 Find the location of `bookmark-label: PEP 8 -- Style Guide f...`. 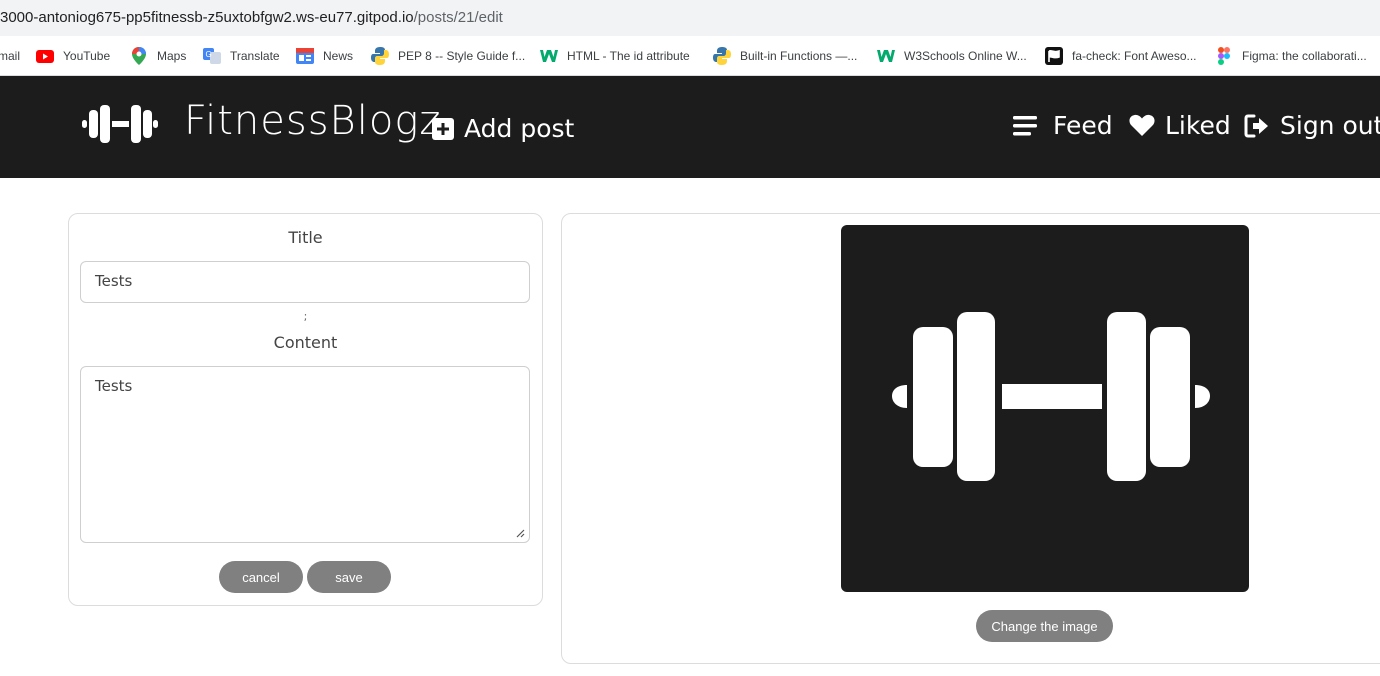

bookmark-label: PEP 8 -- Style Guide f... is located at coordinates (462, 56).